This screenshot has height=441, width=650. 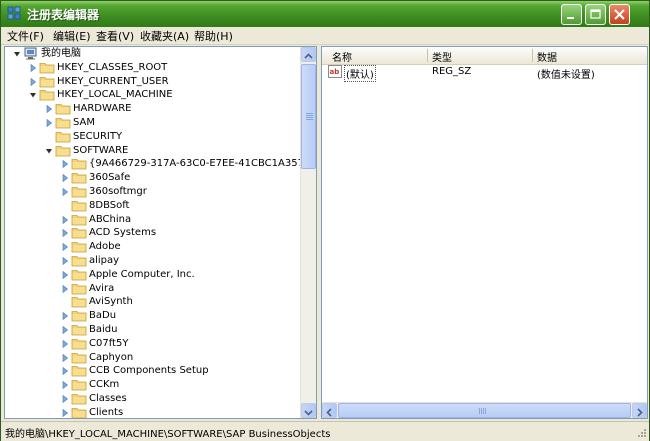 I want to click on menu-view: 查看(V), so click(x=115, y=36).